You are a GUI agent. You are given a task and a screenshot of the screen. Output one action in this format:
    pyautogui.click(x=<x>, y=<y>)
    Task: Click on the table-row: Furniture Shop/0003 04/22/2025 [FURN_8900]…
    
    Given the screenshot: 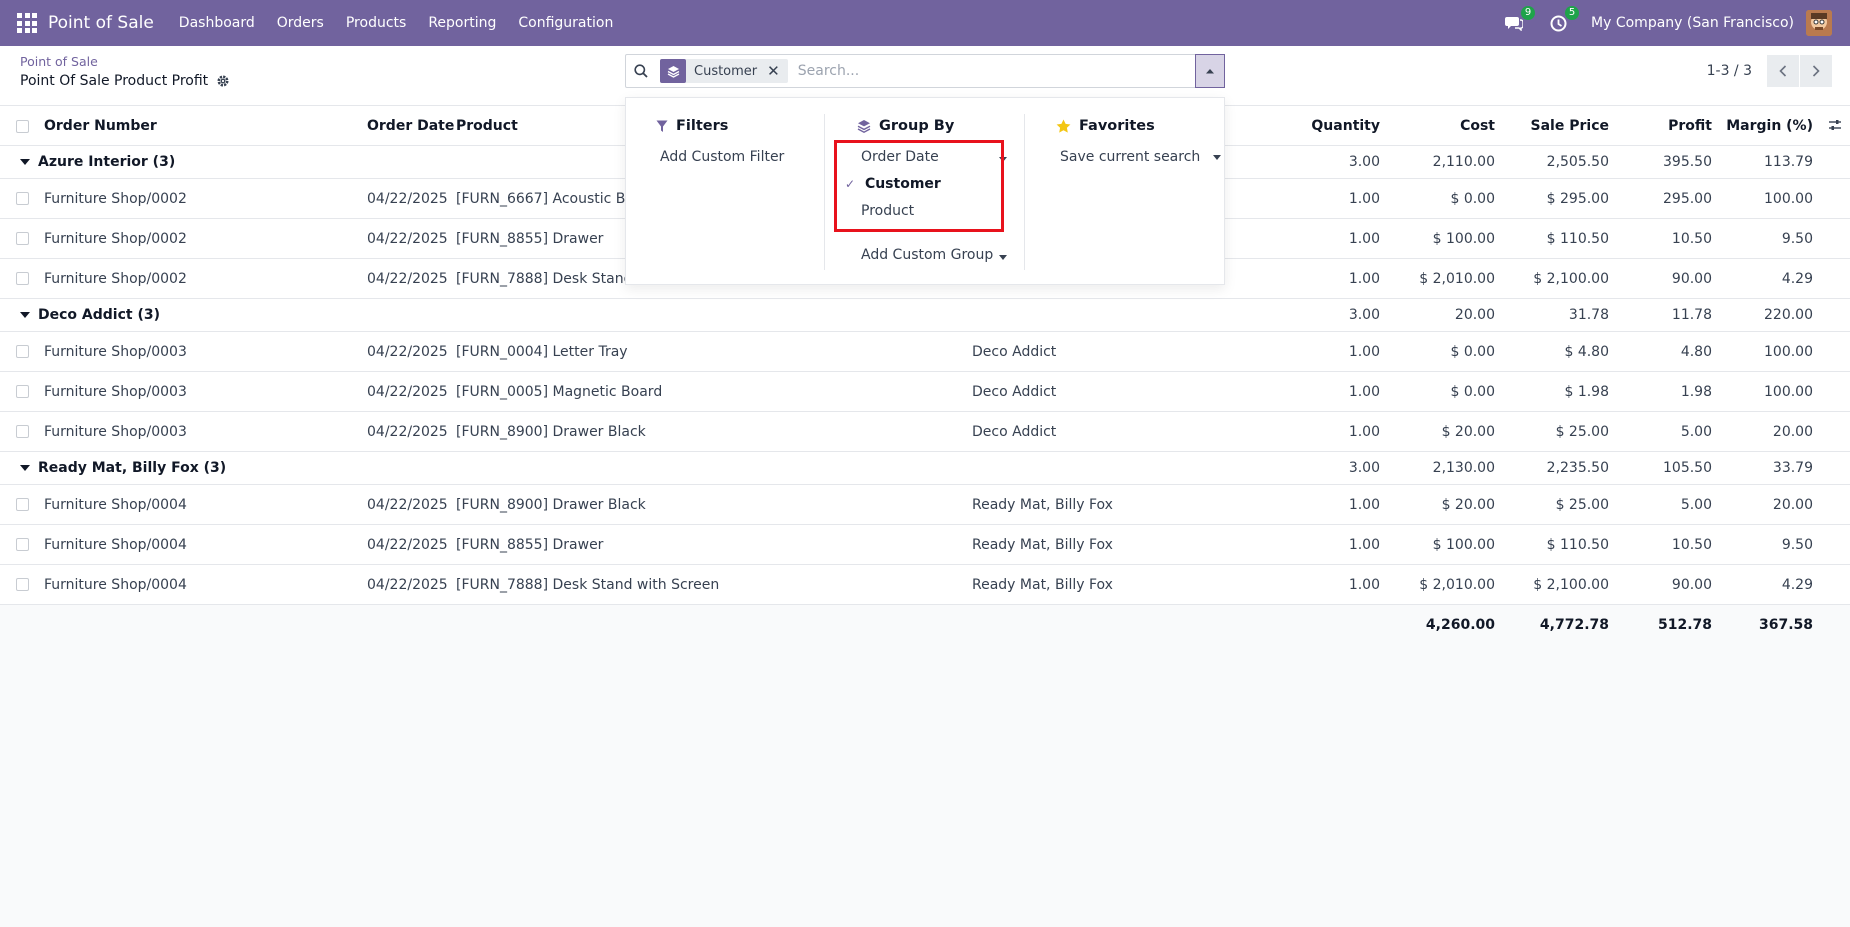 What is the action you would take?
    pyautogui.click(x=925, y=432)
    